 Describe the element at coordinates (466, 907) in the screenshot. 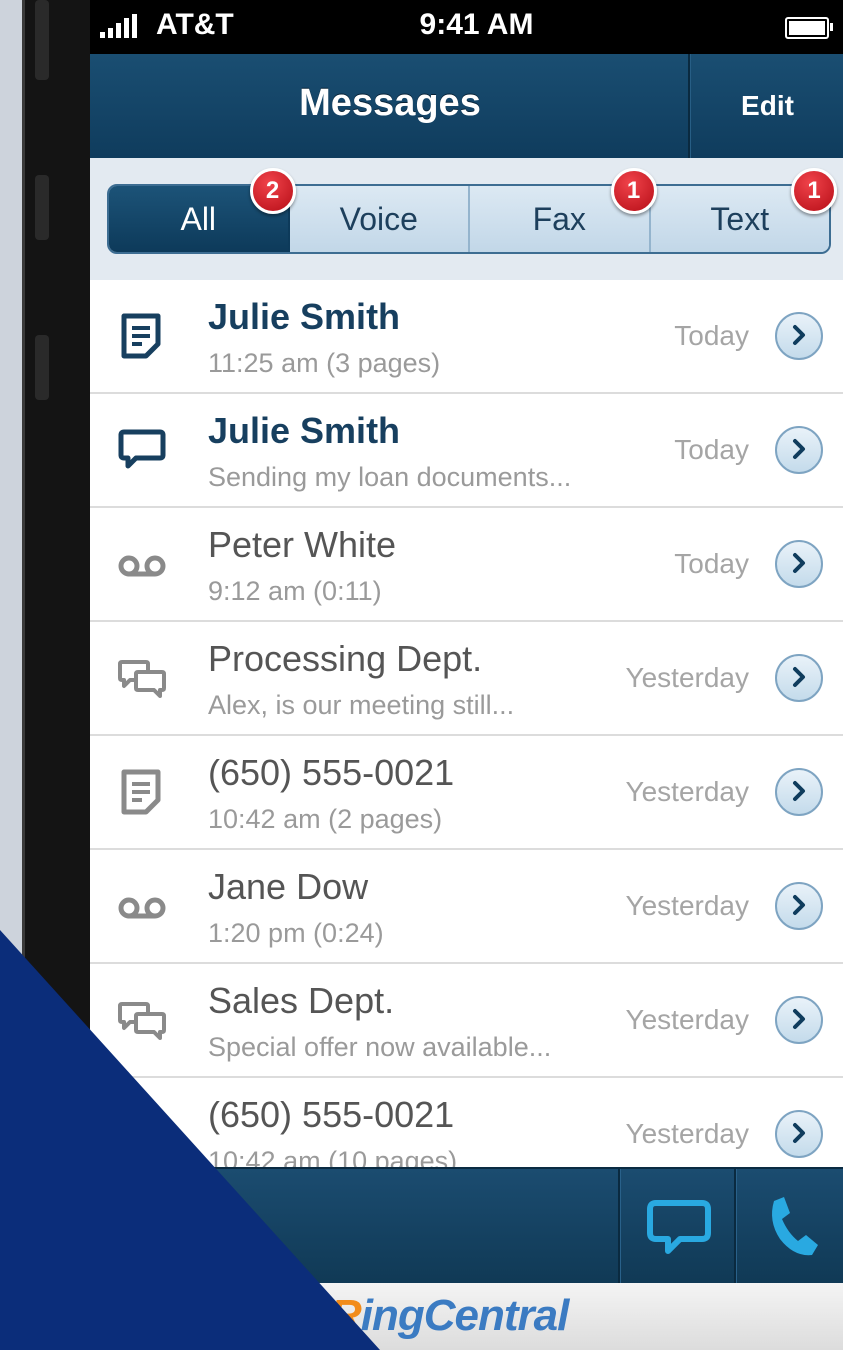

I see `message-row: Jane Dow 1:20 pm (0:24) Yesterday` at that location.